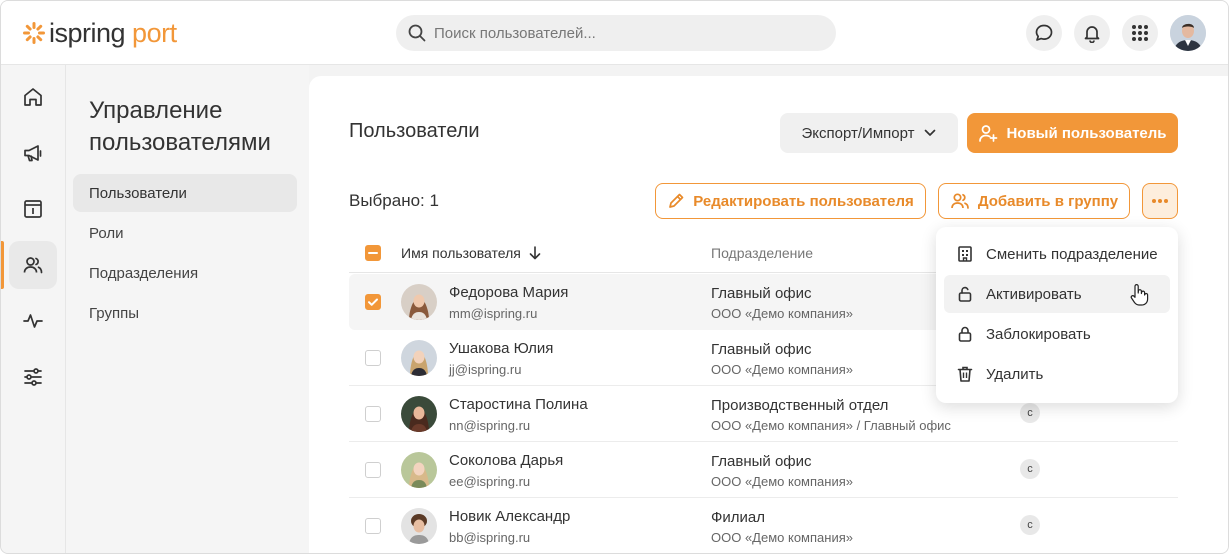 The height and width of the screenshot is (554, 1229). Describe the element at coordinates (831, 425) in the screenshot. I see `user-organization: ООО «Демо компания» / Главный офис` at that location.